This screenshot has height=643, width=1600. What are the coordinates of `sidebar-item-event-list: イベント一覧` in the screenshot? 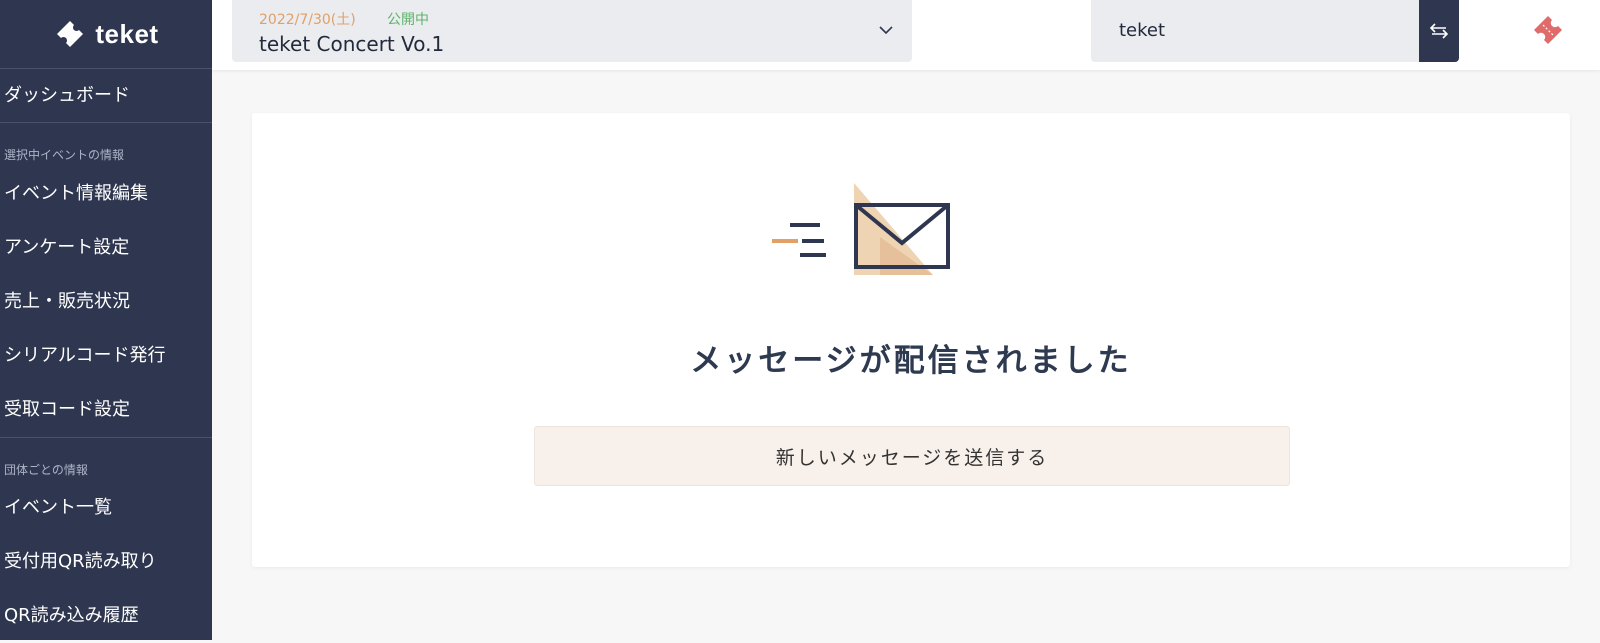 It's located at (106, 508).